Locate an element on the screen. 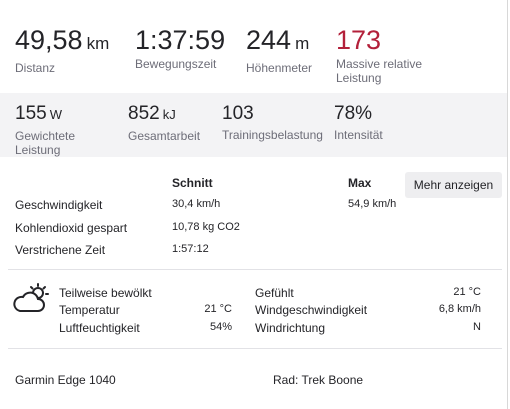 This screenshot has height=409, width=510. stat-unit: W is located at coordinates (55, 114).